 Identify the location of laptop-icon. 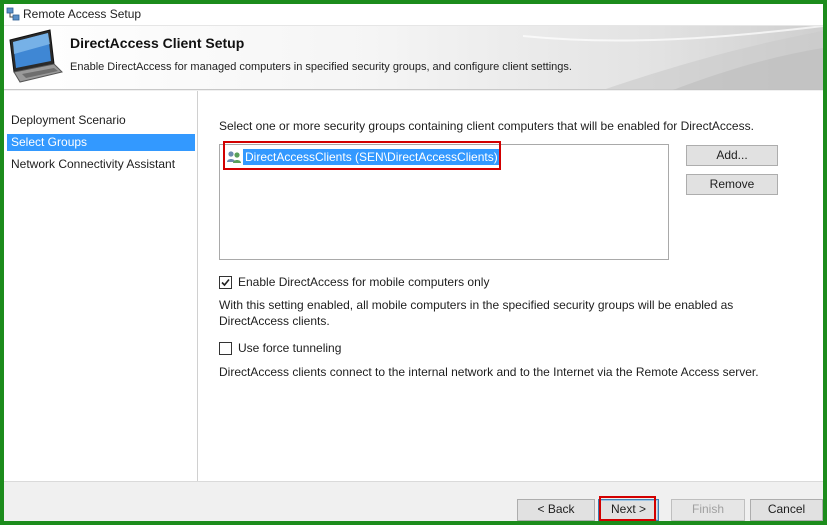
(36, 56).